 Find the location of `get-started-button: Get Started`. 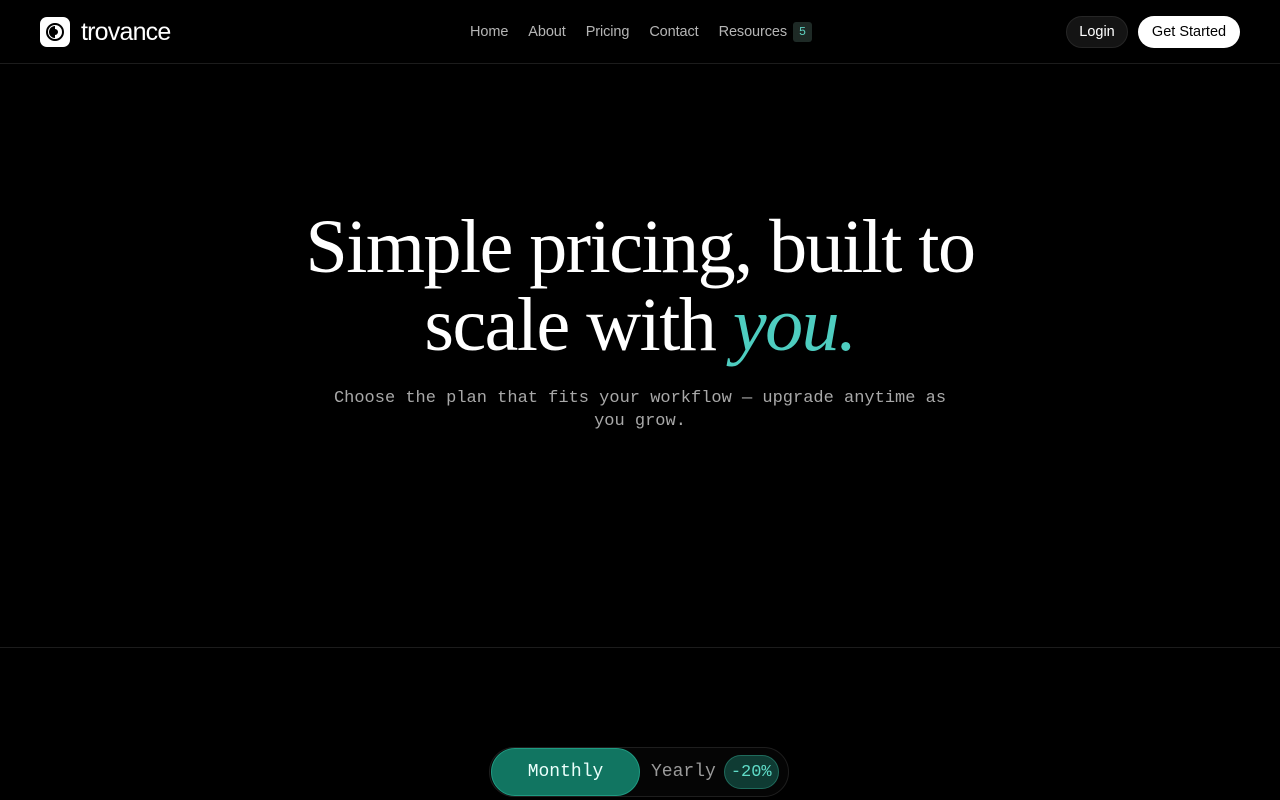

get-started-button: Get Started is located at coordinates (1189, 32).